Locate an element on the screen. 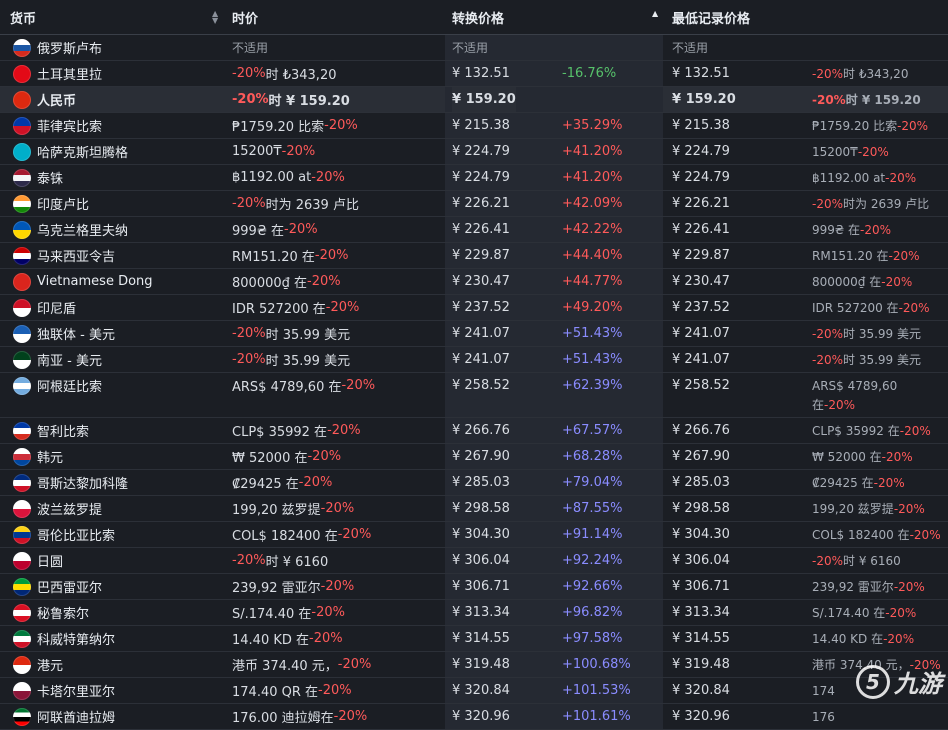 The width and height of the screenshot is (948, 730). lowest-converted-price: ¥ 306.04 is located at coordinates (701, 560).